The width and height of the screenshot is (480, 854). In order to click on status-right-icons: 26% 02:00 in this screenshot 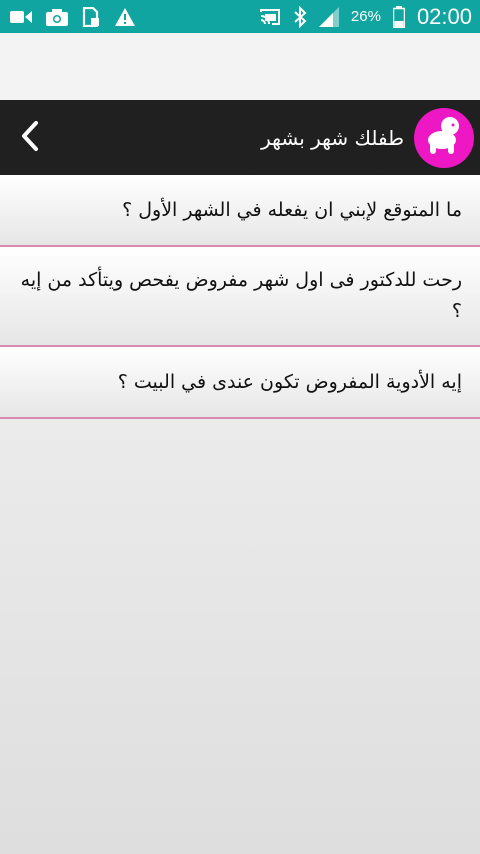, I will do `click(369, 17)`.